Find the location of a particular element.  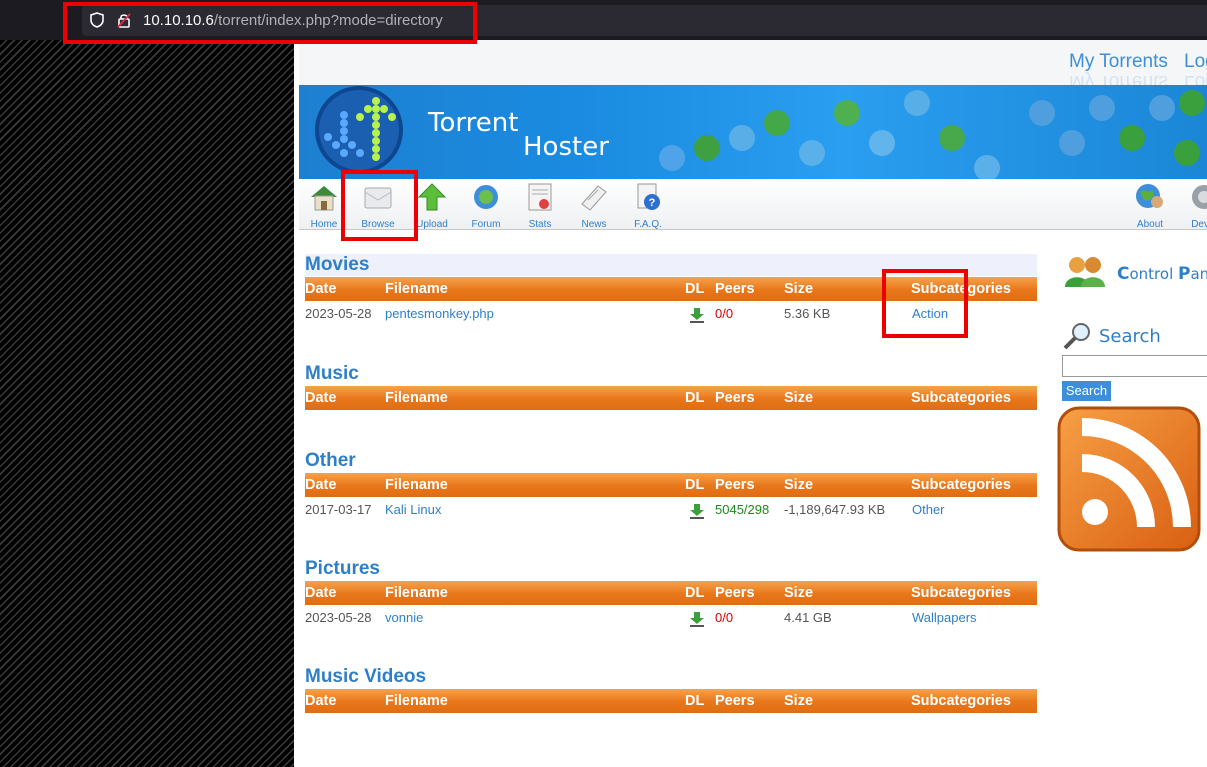

row-filename: Kali Linux is located at coordinates (413, 509).